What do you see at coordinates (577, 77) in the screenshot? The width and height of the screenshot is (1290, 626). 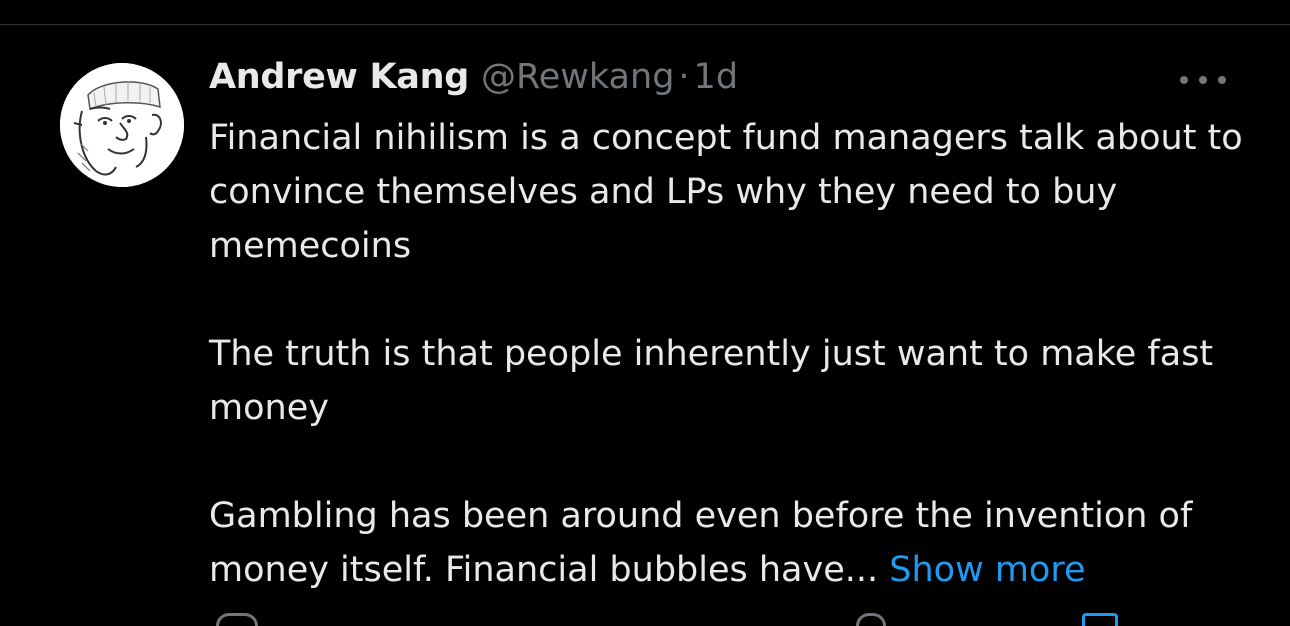 I see `author-handle: @Rewkang` at bounding box center [577, 77].